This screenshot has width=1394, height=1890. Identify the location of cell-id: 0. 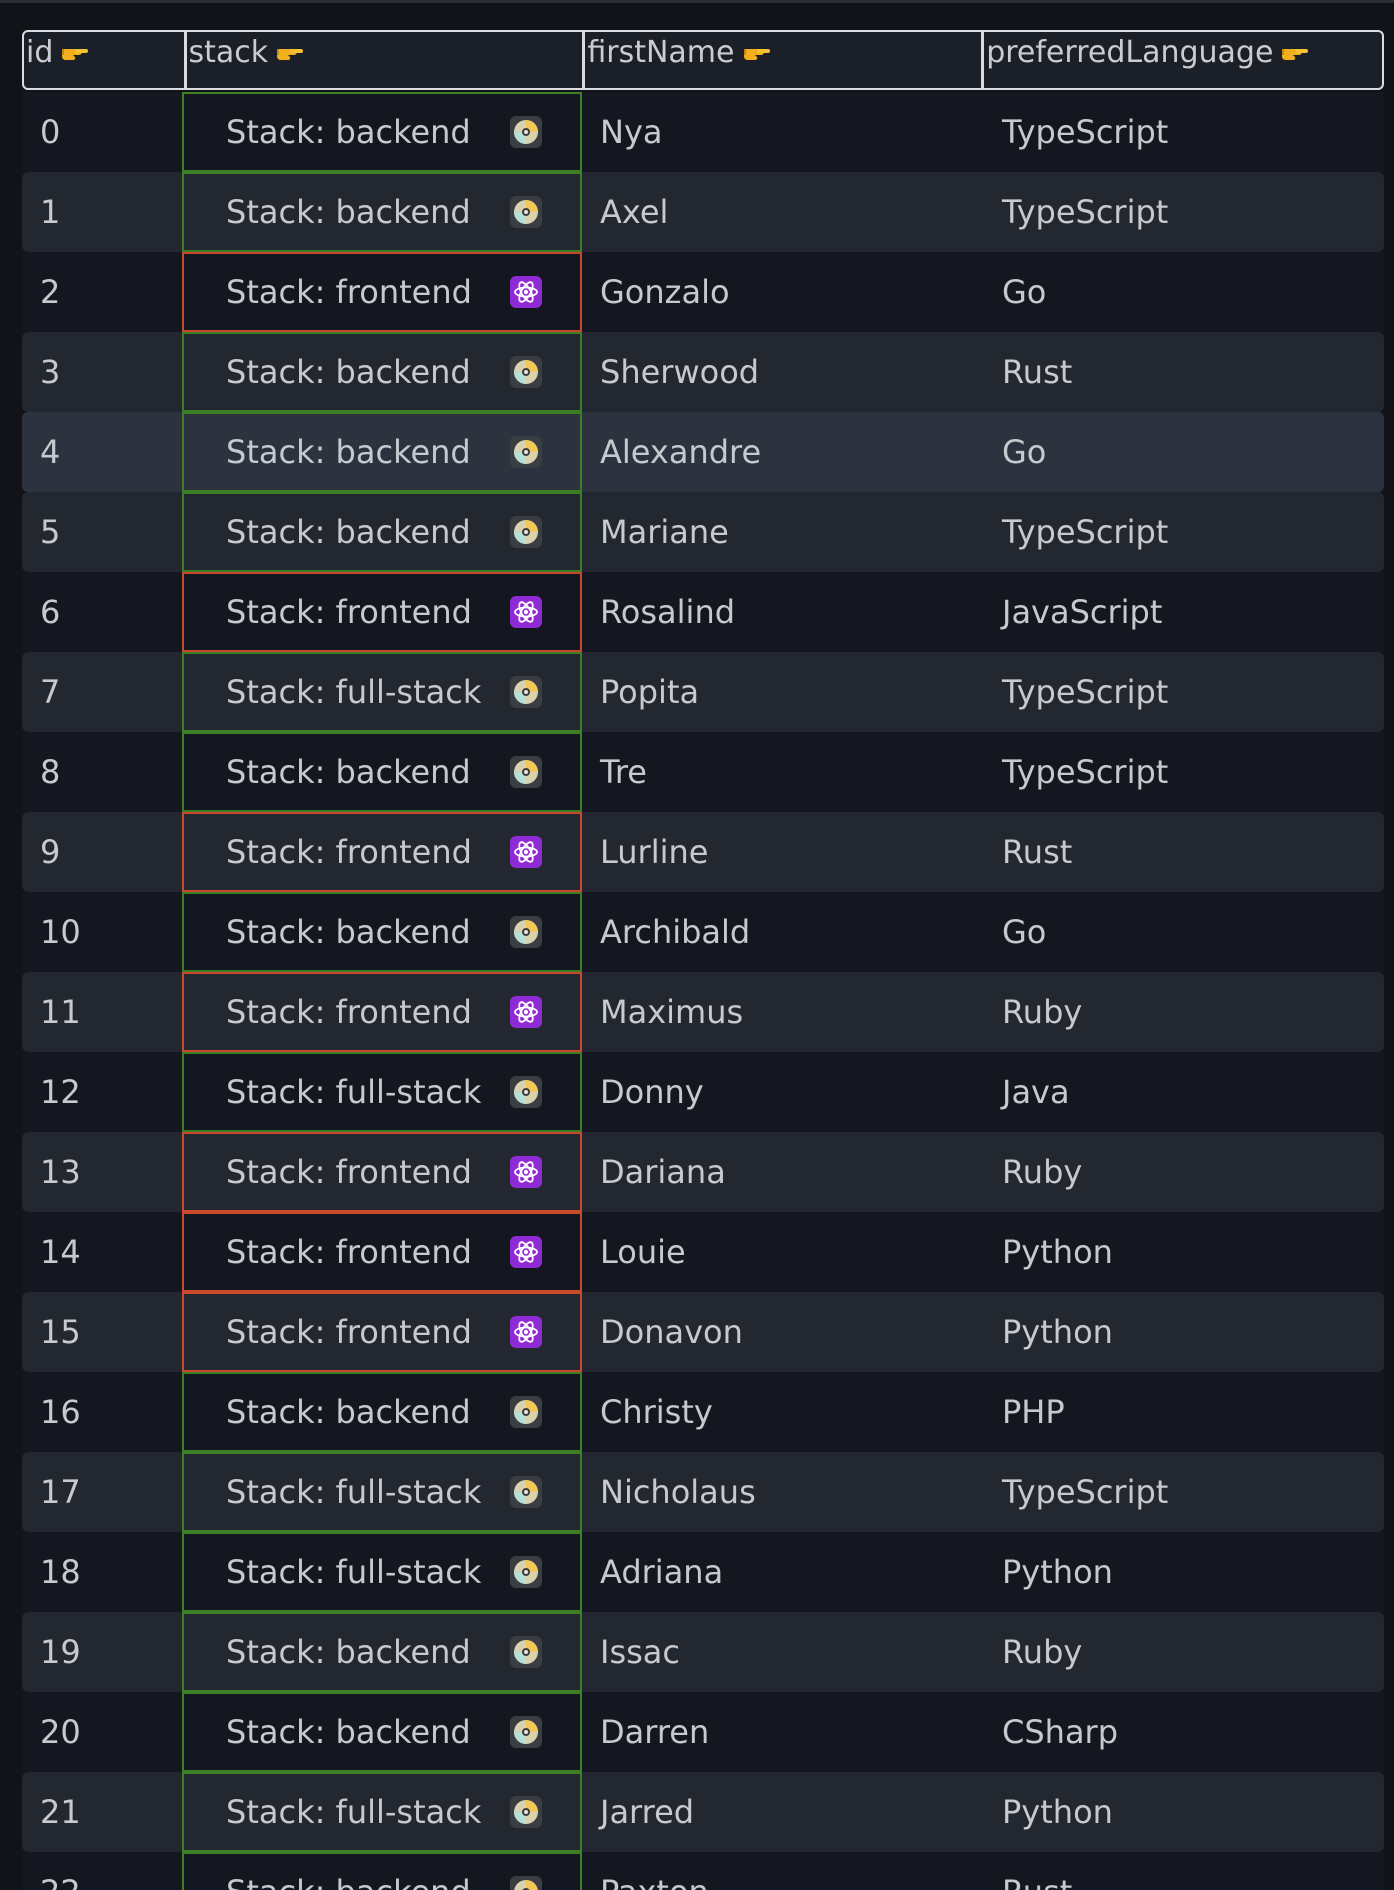
(102, 132).